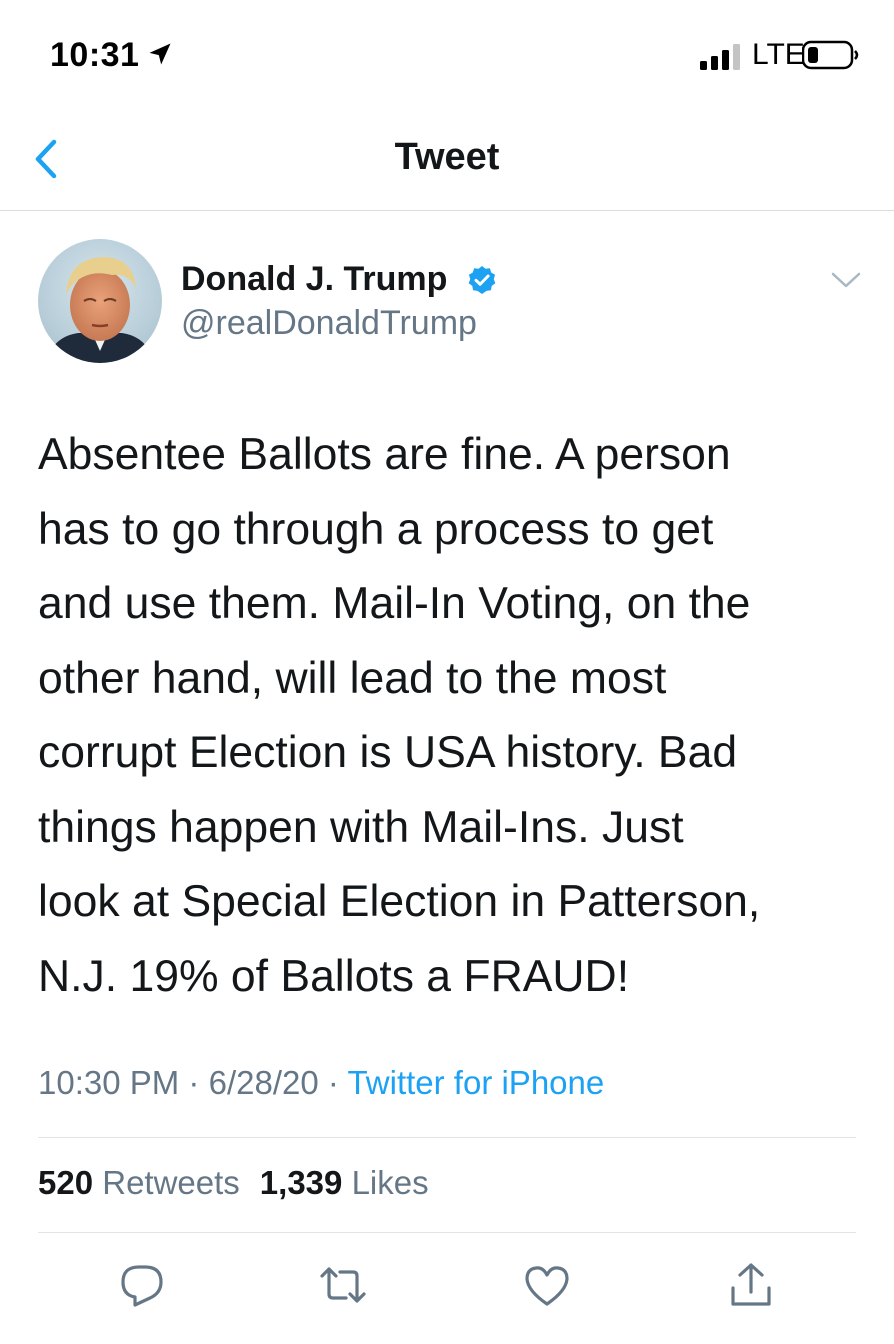 This screenshot has width=894, height=1344. What do you see at coordinates (314, 279) in the screenshot?
I see `display-name: Donald J. Trump` at bounding box center [314, 279].